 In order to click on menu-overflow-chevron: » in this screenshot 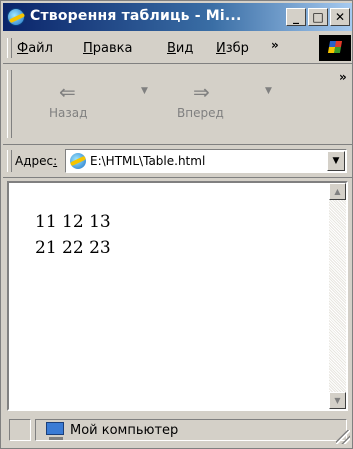, I will do `click(275, 45)`.